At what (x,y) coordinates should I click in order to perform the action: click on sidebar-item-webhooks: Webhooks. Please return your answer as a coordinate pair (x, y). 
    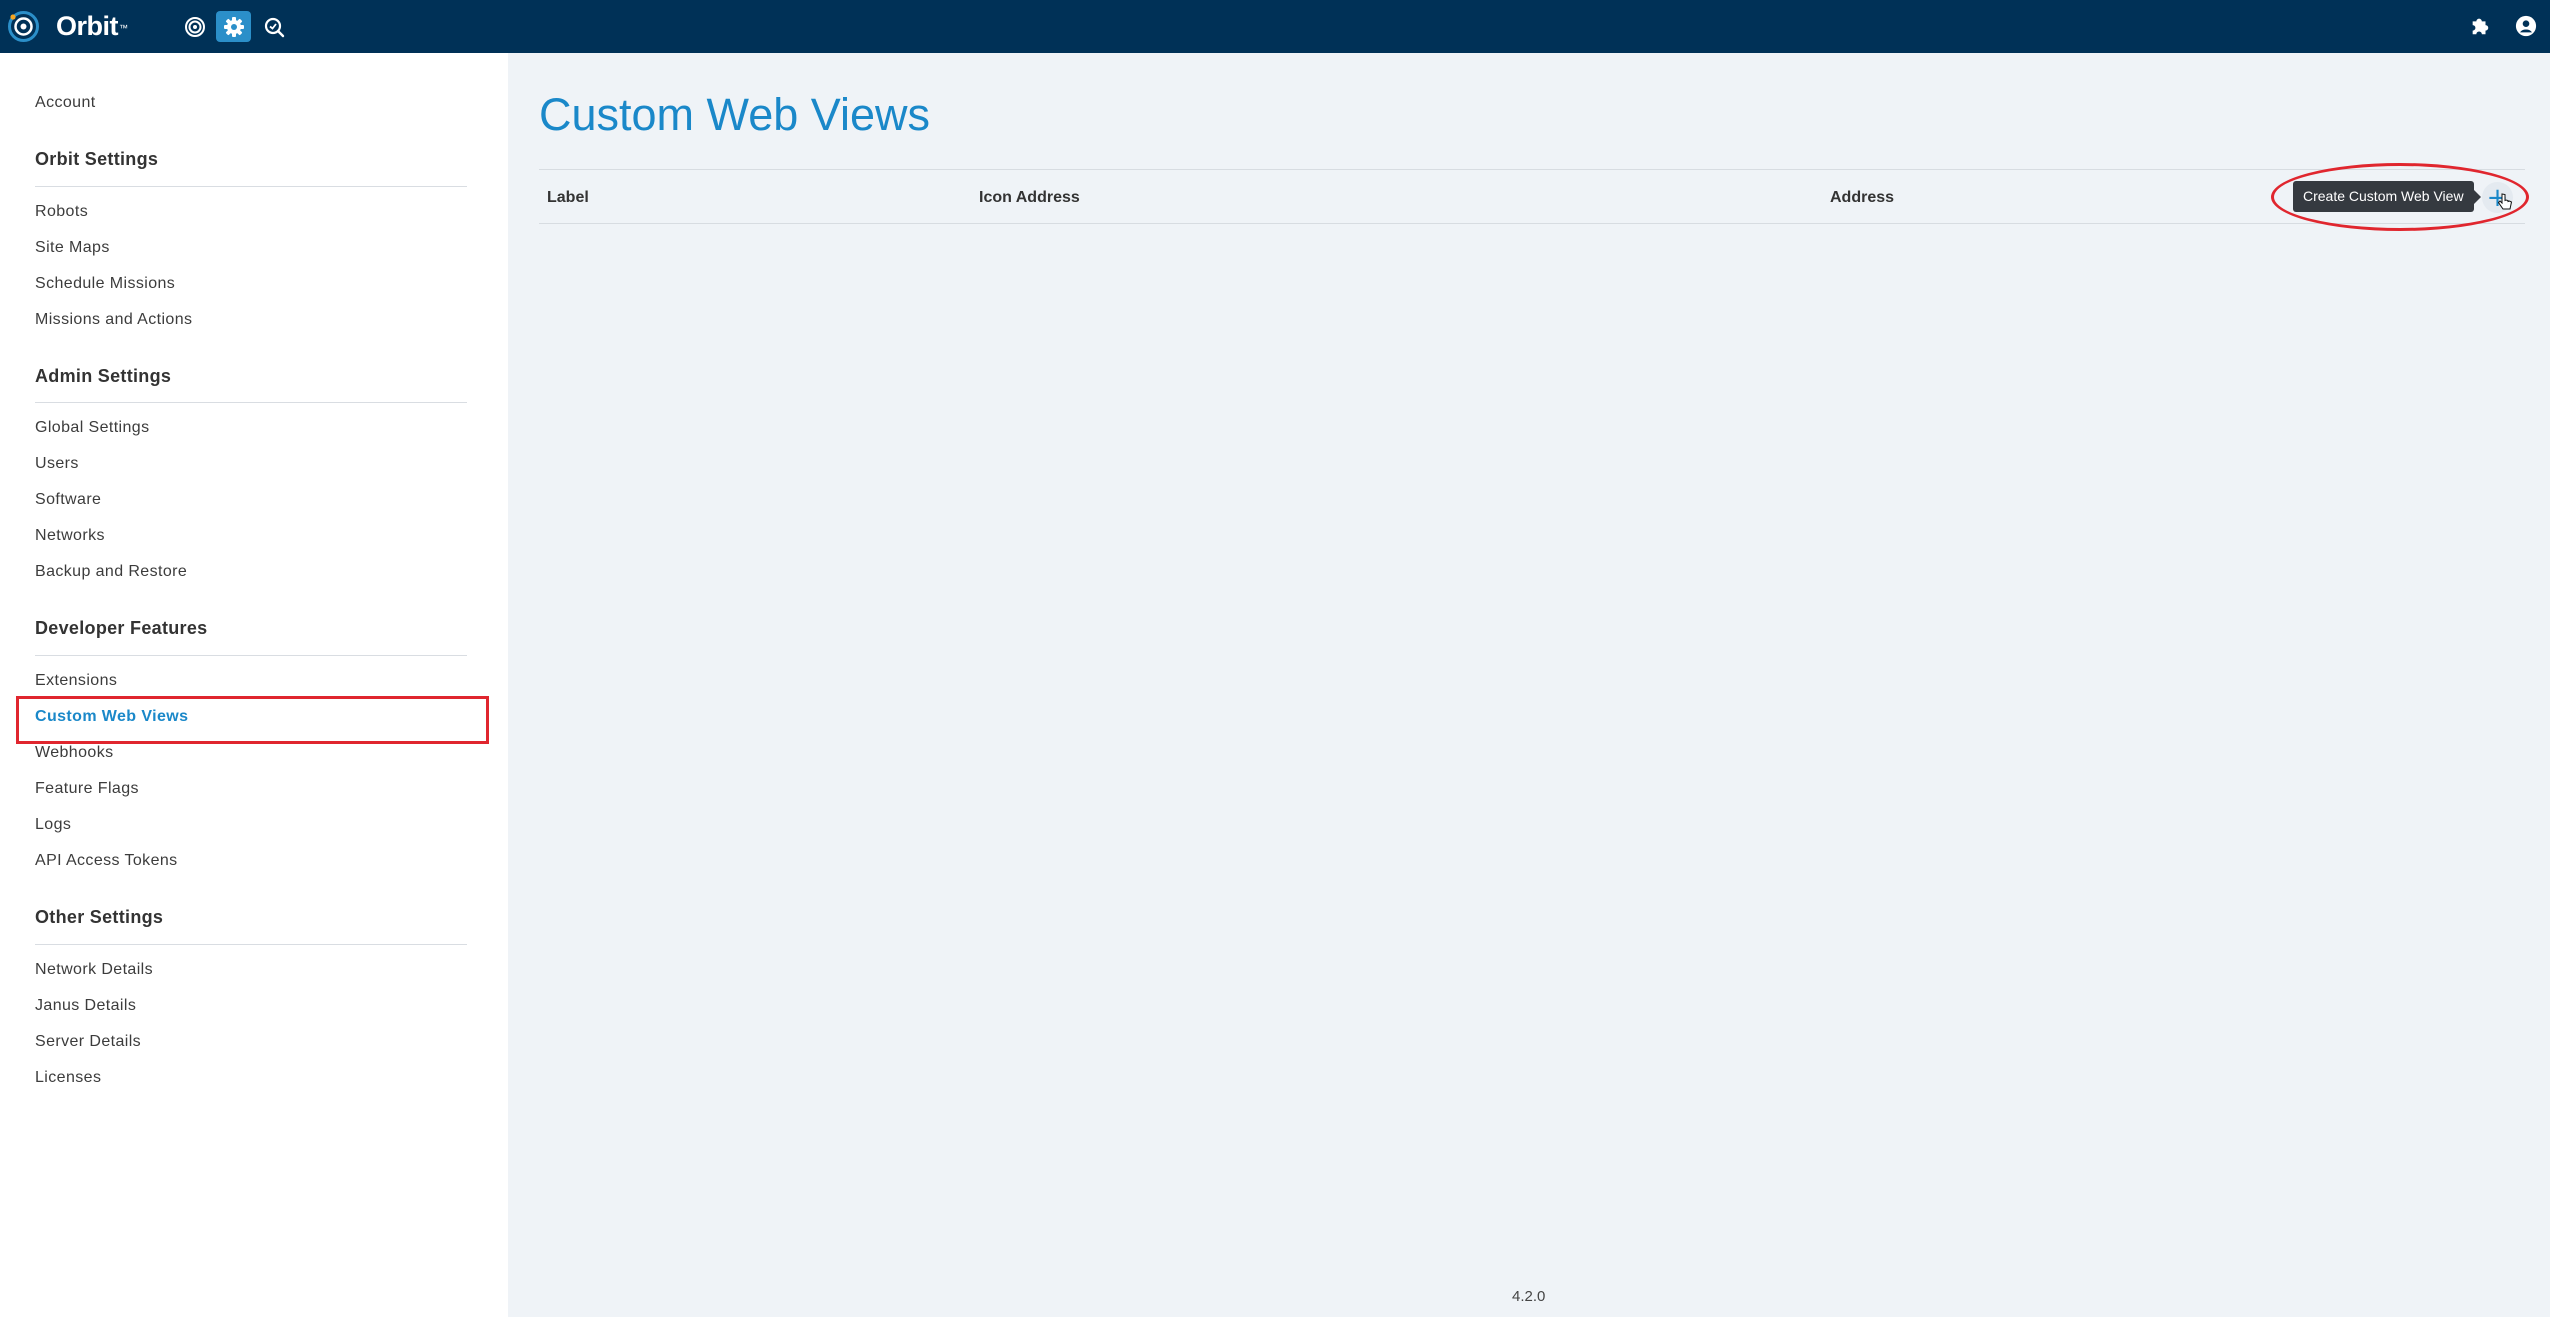
    Looking at the image, I should click on (74, 753).